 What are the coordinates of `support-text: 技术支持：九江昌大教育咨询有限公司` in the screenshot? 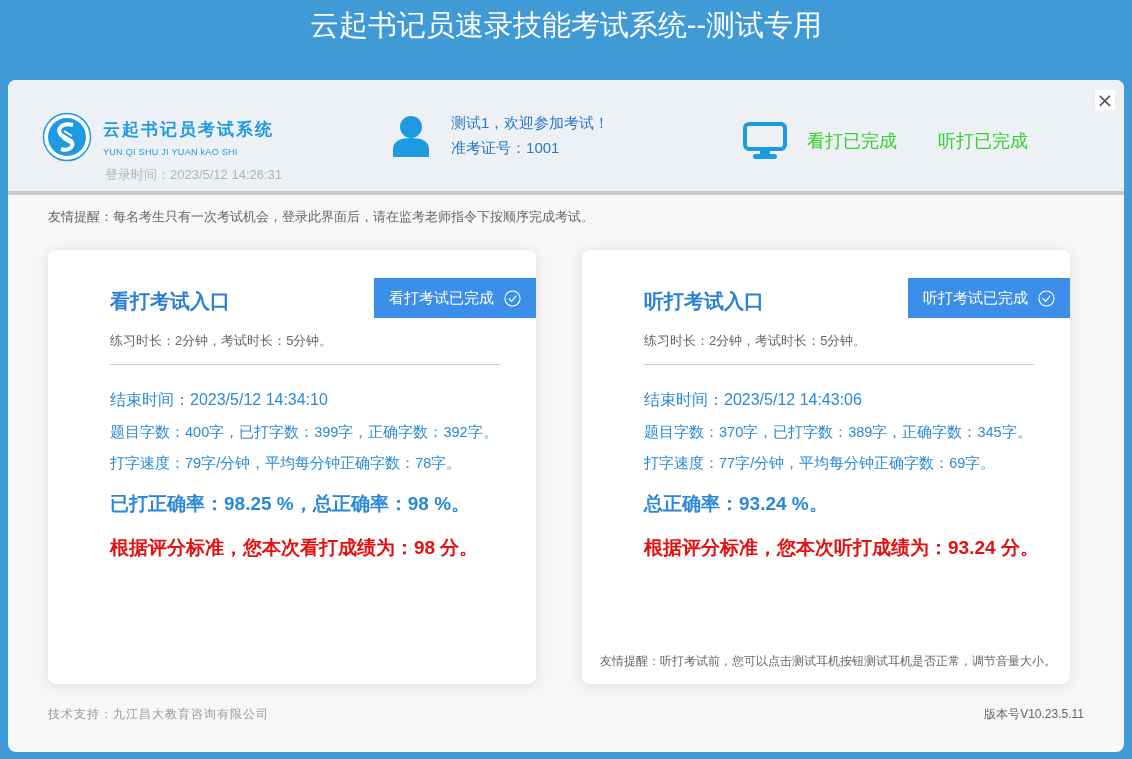 It's located at (158, 714).